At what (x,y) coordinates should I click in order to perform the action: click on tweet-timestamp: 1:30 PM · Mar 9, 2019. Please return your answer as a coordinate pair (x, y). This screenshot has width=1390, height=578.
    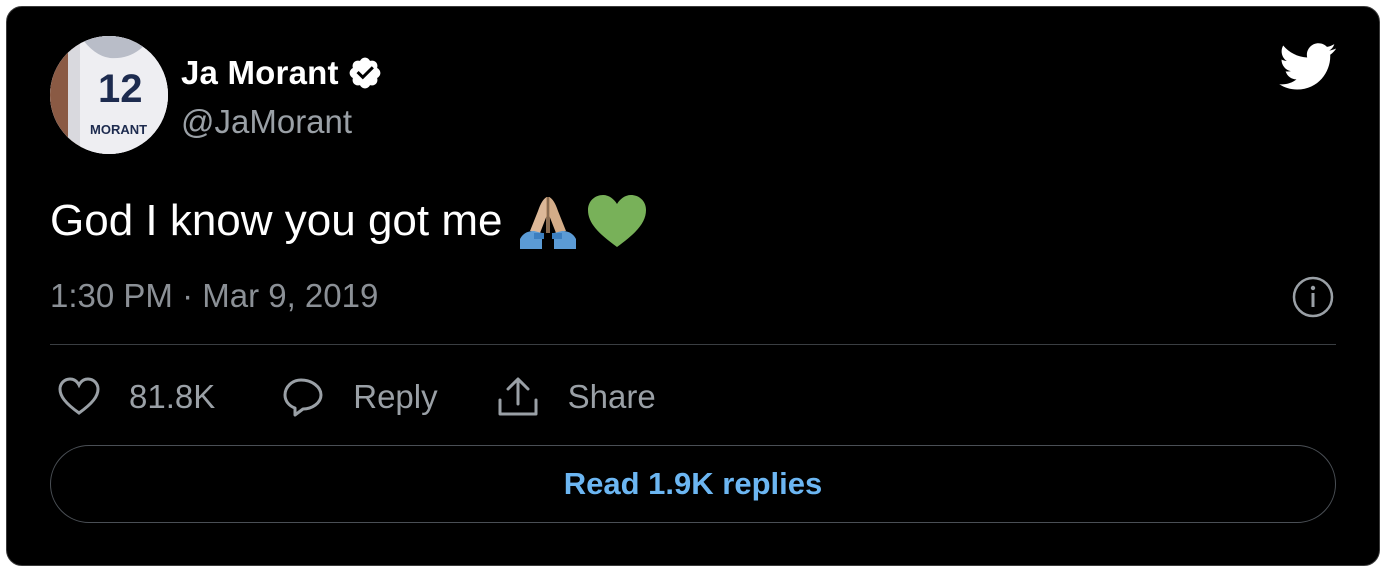
    Looking at the image, I should click on (214, 296).